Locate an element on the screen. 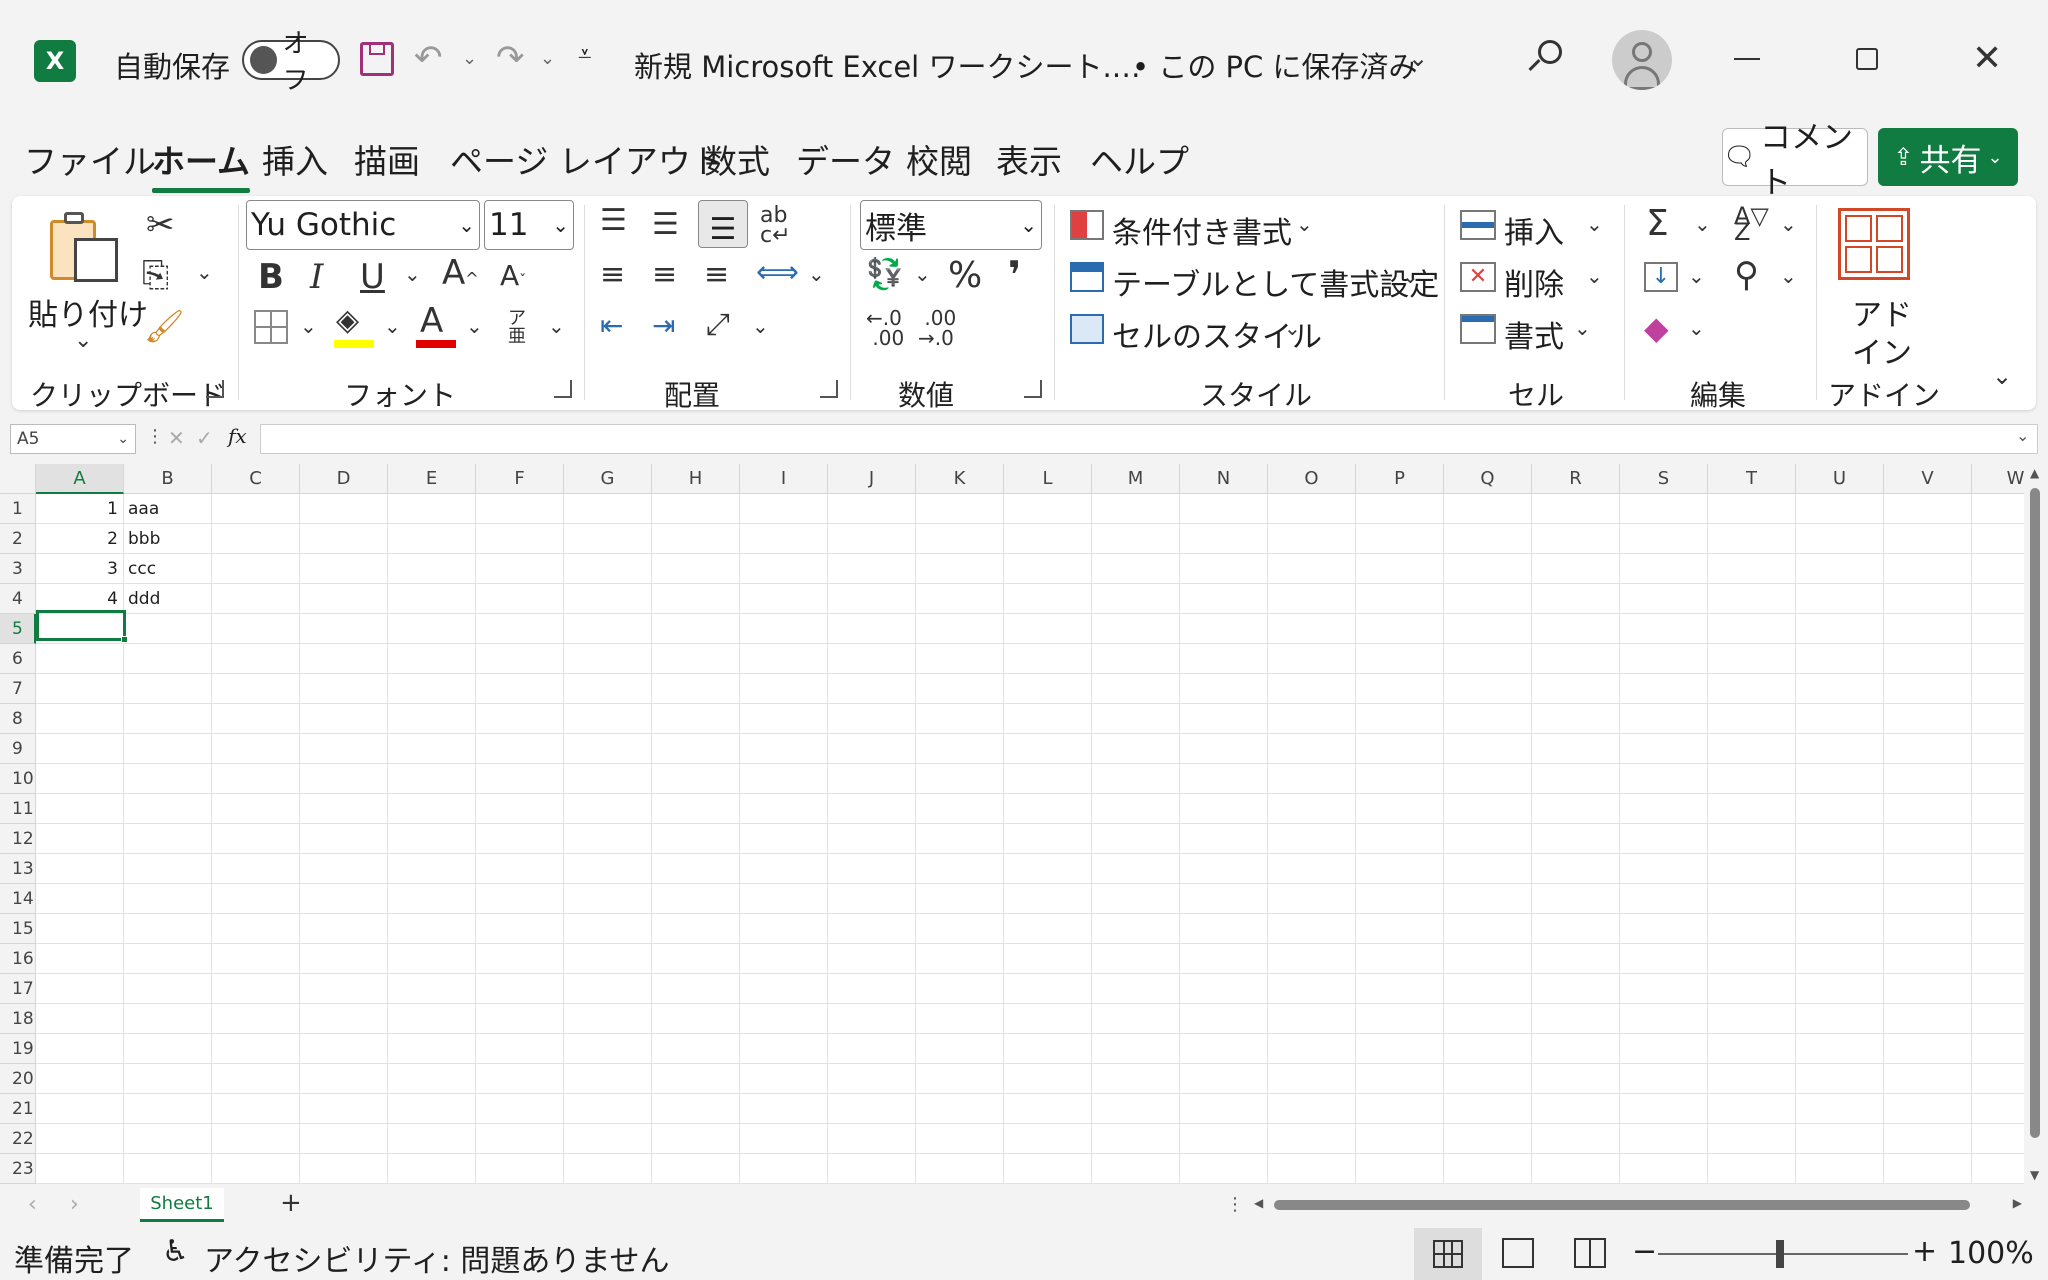 The height and width of the screenshot is (1280, 2048). tab-review: 校閲 is located at coordinates (939, 159).